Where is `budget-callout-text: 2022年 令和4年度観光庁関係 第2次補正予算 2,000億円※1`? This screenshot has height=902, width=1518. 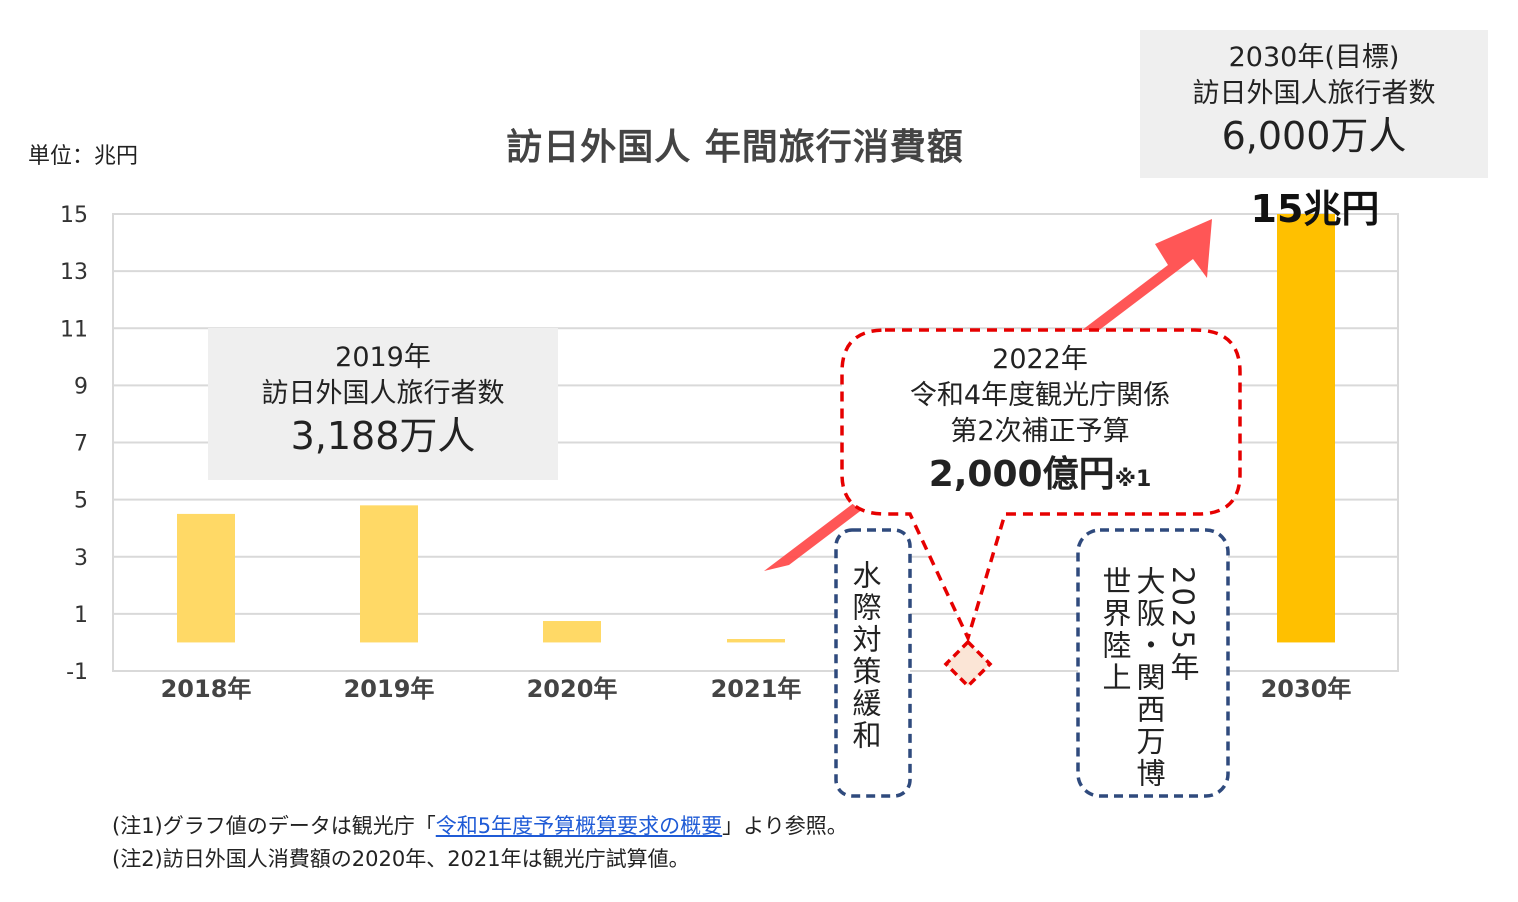 budget-callout-text: 2022年 令和4年度観光庁関係 第2次補正予算 2,000億円※1 is located at coordinates (1040, 422).